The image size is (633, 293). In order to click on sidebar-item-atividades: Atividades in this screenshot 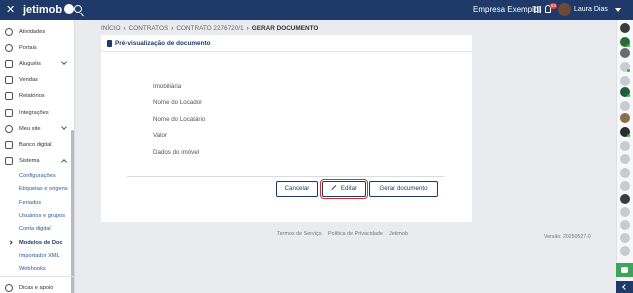, I will do `click(37, 32)`.